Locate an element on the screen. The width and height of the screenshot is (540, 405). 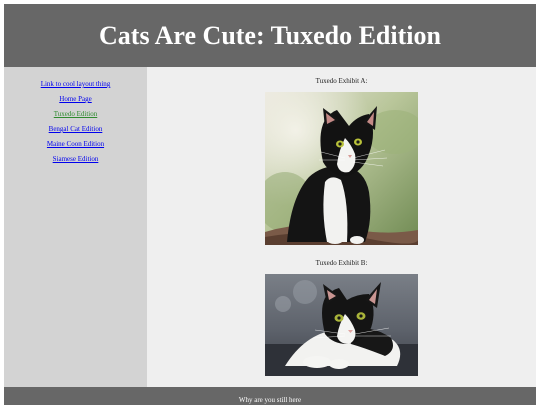
tuxedo-edition-link: Tuxedo Edition is located at coordinates (76, 114).